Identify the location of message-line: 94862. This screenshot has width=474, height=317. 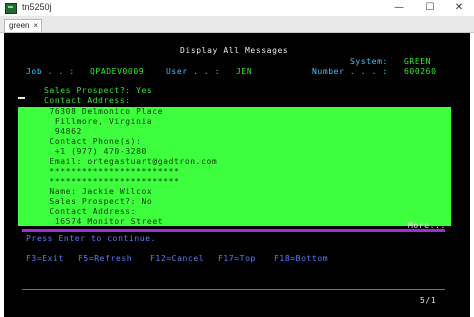
(63, 131).